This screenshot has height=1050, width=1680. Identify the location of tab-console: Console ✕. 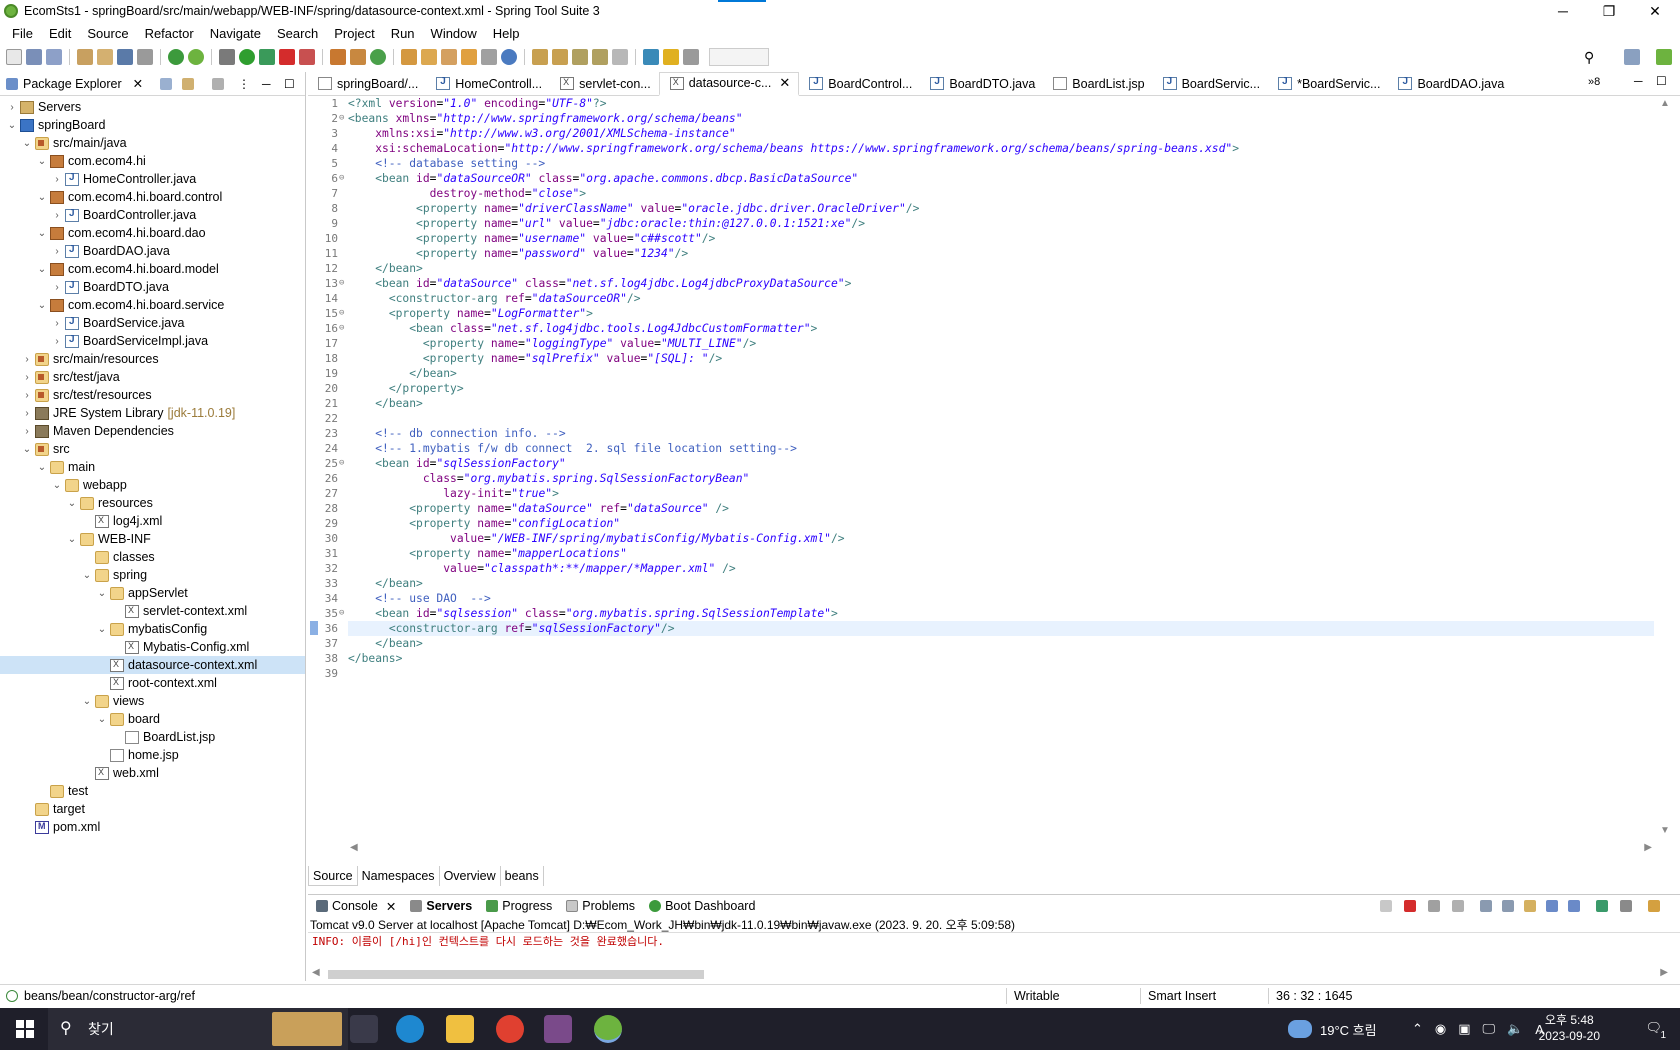
(356, 906).